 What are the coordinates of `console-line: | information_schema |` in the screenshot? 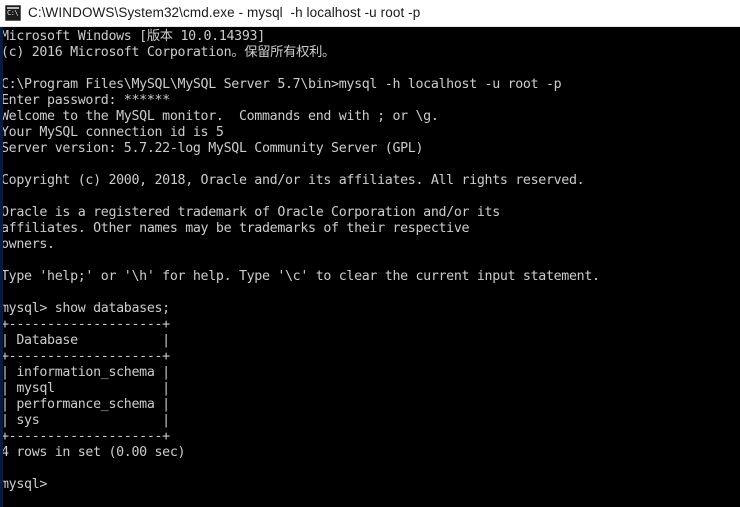 It's located at (85, 372).